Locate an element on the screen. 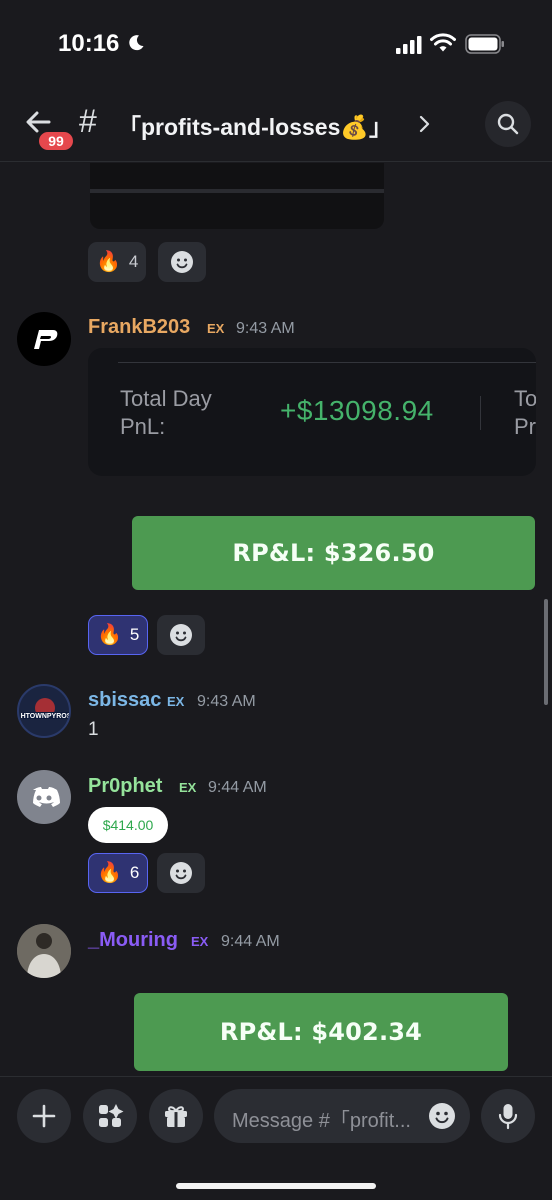 This screenshot has width=552, height=1200. username: _Mouring is located at coordinates (133, 940).